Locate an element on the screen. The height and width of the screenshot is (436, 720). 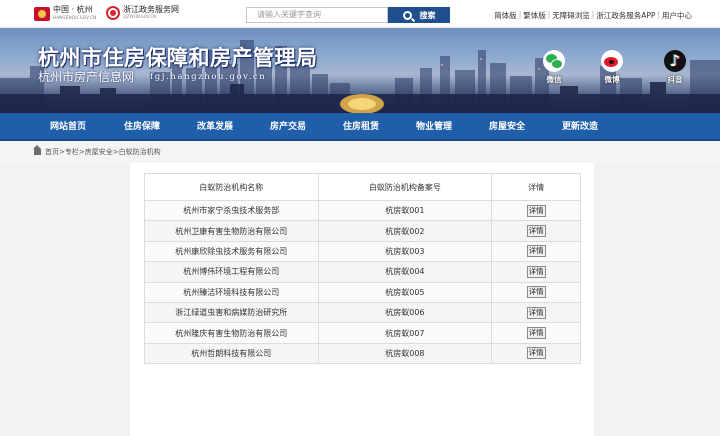
table-row: 杭州哲朗科技有限公司 杭房蚁008 详情 is located at coordinates (362, 353).